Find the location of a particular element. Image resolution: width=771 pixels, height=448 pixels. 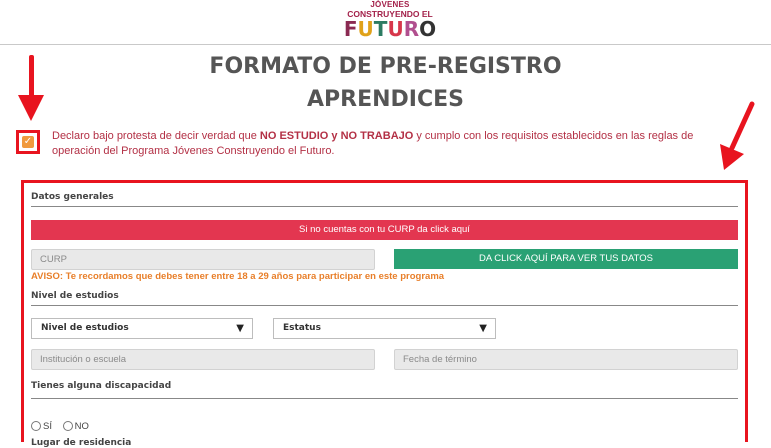

page-title-line-1: FORMATO DE PRE-REGISTRO is located at coordinates (385, 66).